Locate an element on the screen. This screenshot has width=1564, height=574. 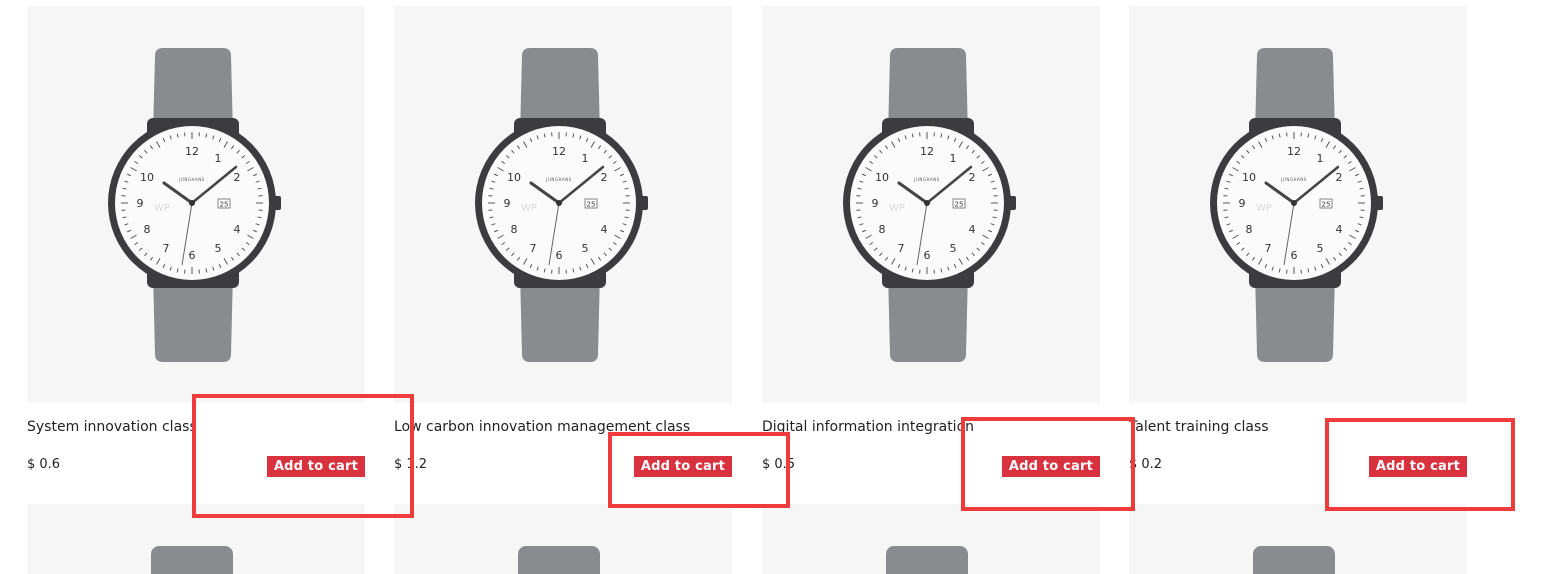
product-price: $ 0.2 is located at coordinates (1145, 464).